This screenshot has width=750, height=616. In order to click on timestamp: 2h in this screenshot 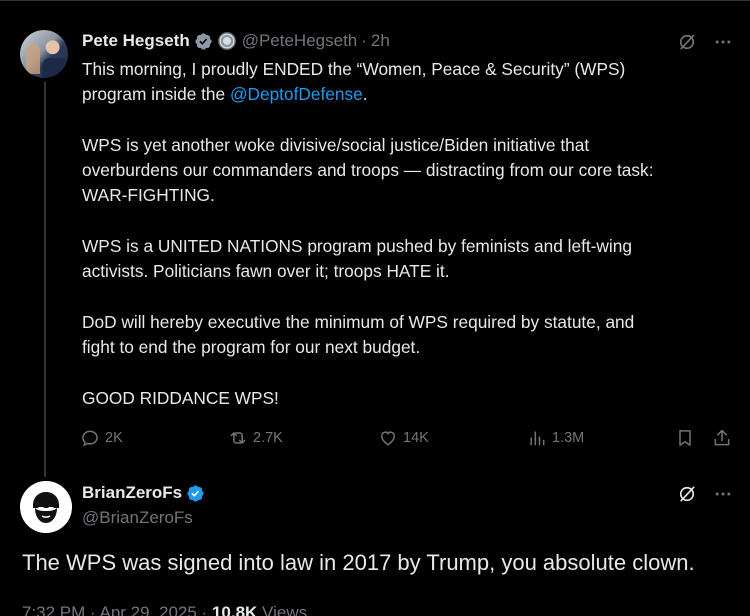, I will do `click(380, 41)`.